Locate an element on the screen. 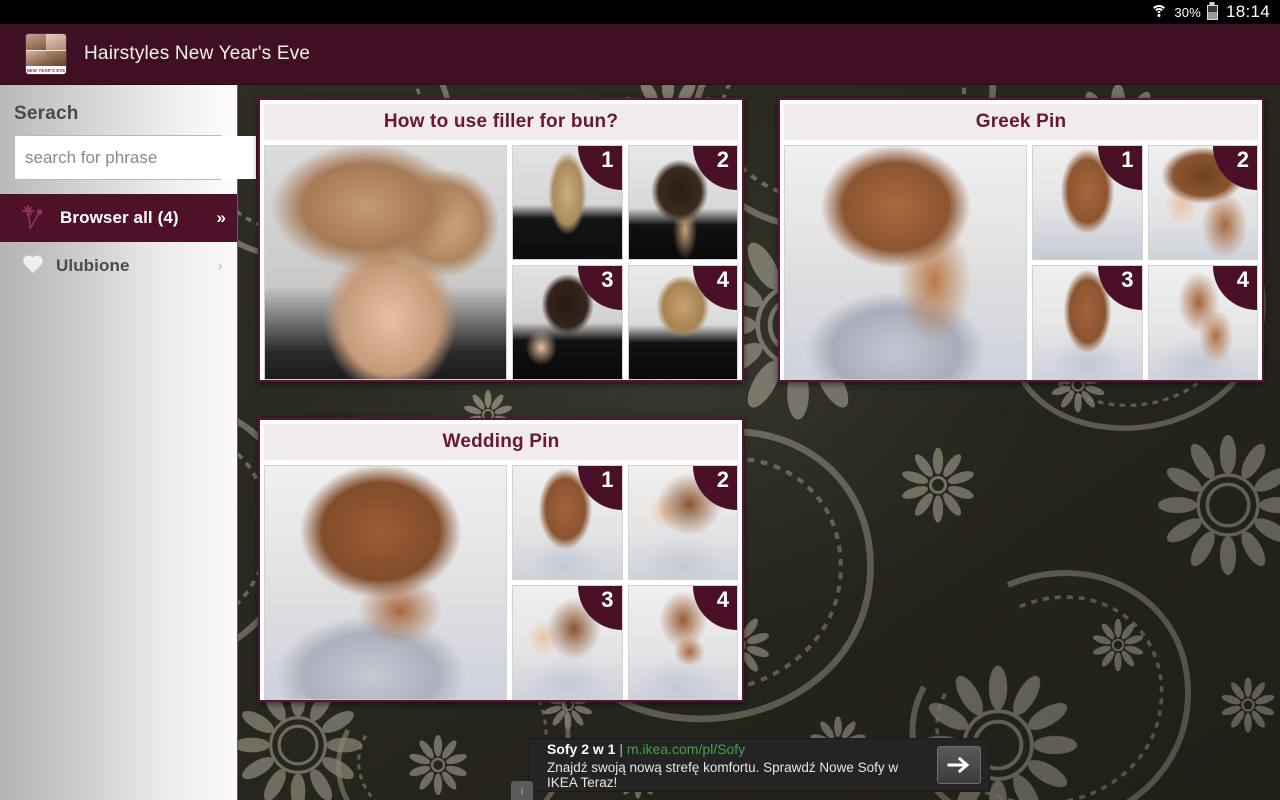 The width and height of the screenshot is (1280, 800). ad-go-button is located at coordinates (959, 765).